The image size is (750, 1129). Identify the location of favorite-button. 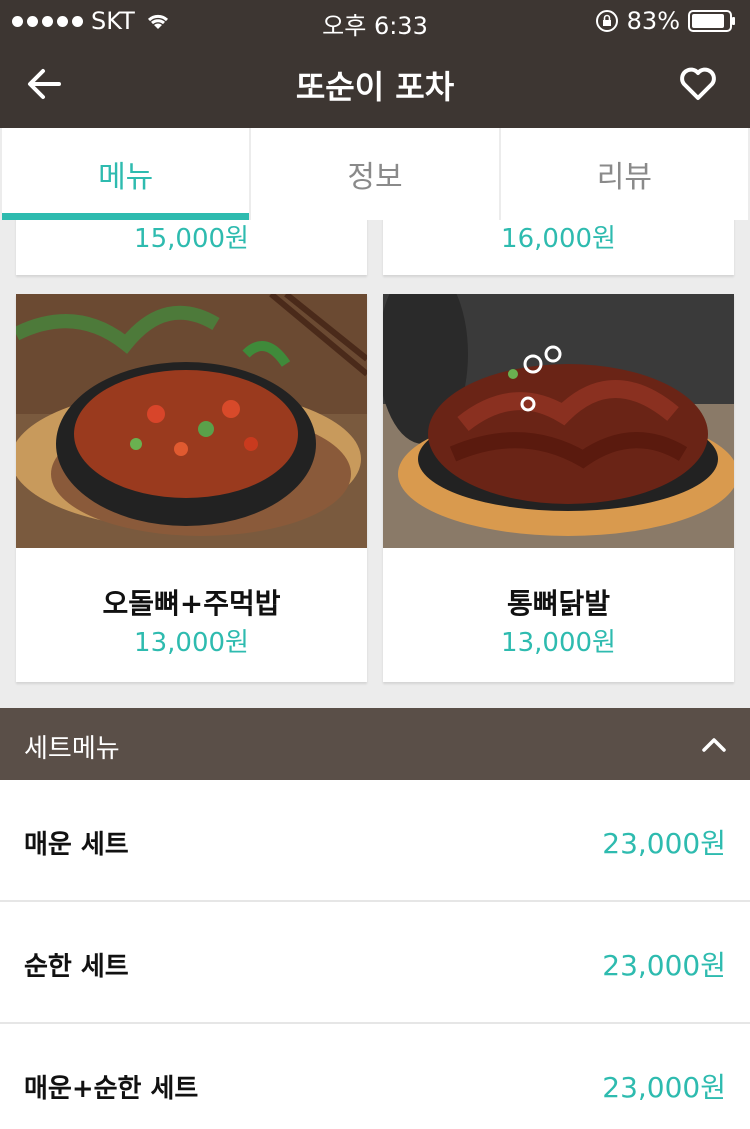
(698, 84).